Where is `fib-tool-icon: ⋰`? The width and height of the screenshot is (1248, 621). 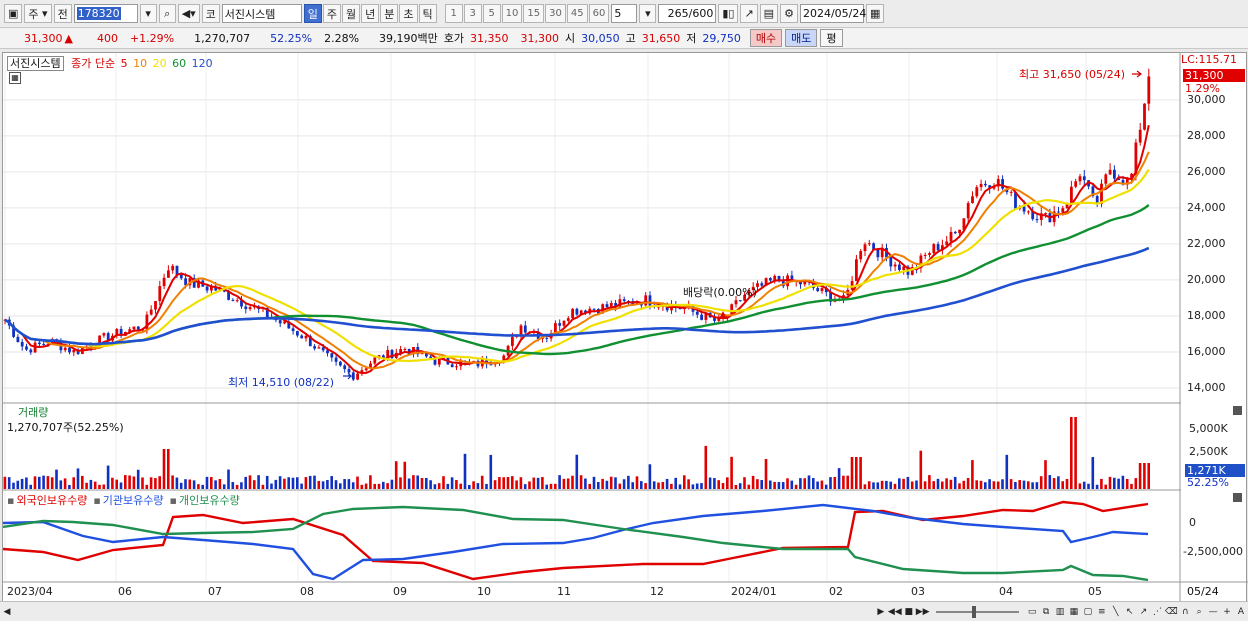
fib-tool-icon: ⋰ is located at coordinates (1157, 612).